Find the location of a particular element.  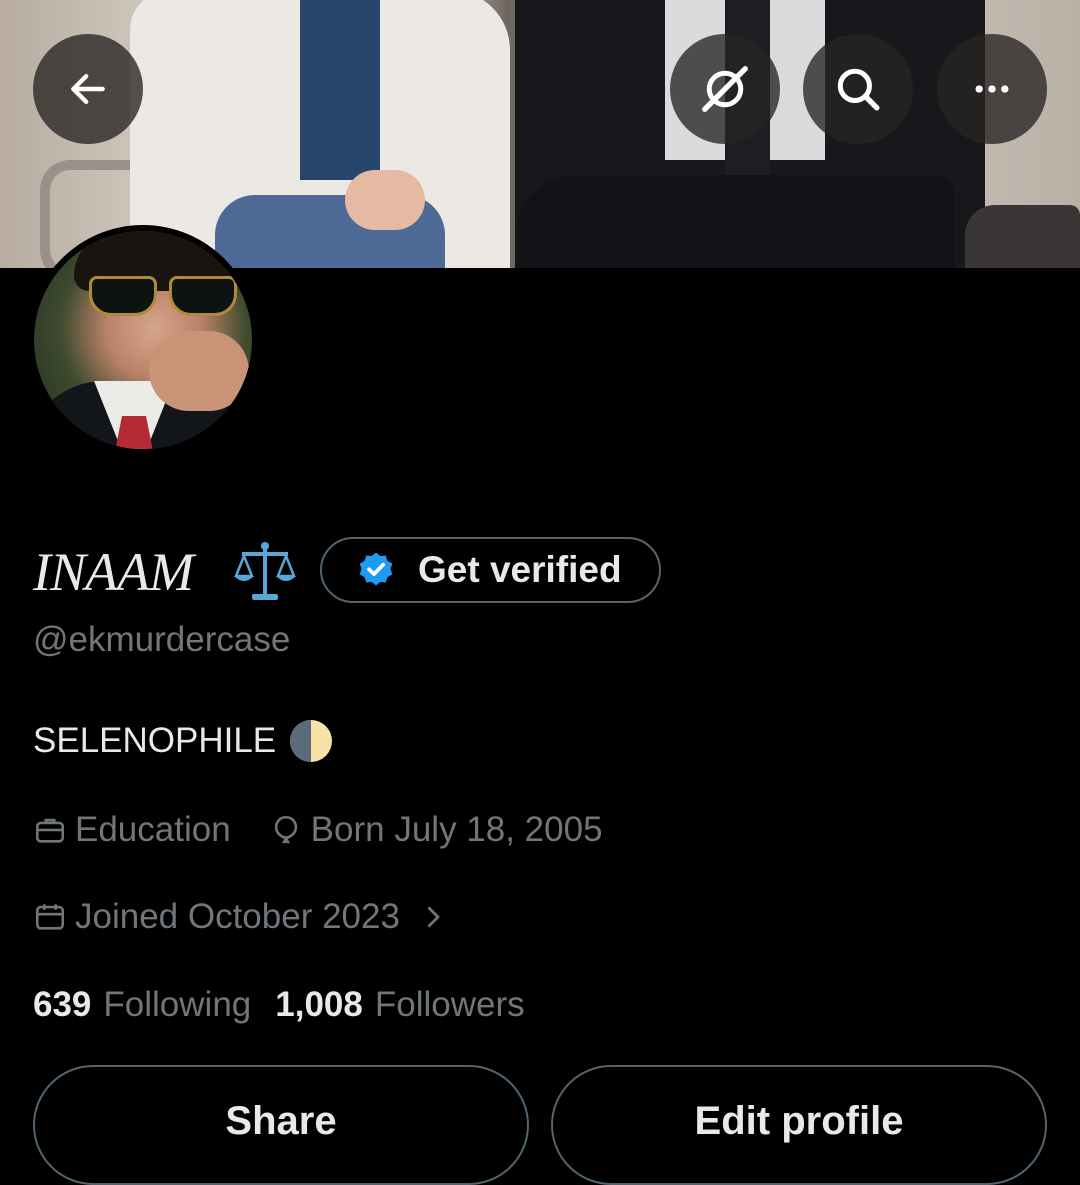

joined-row: Joined October 2023 is located at coordinates (240, 917).